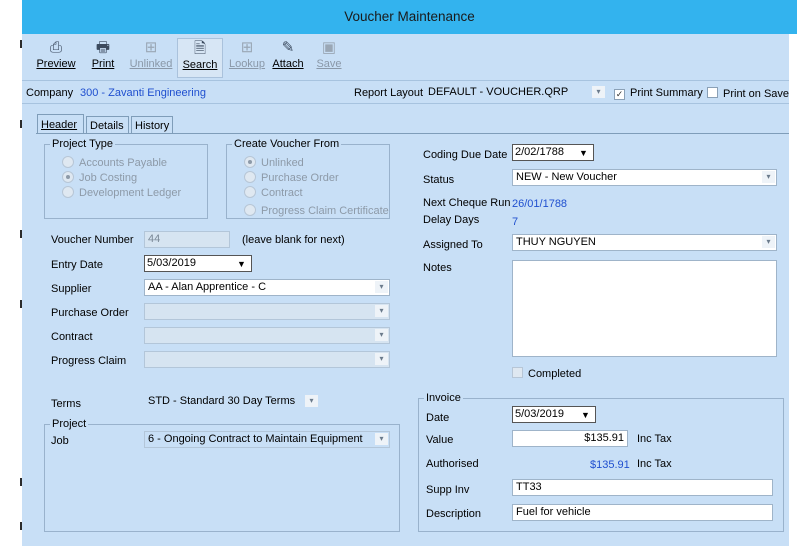 Image resolution: width=797 pixels, height=546 pixels. Describe the element at coordinates (539, 152) in the screenshot. I see `coding-due-date-value: 2/02/1788` at that location.